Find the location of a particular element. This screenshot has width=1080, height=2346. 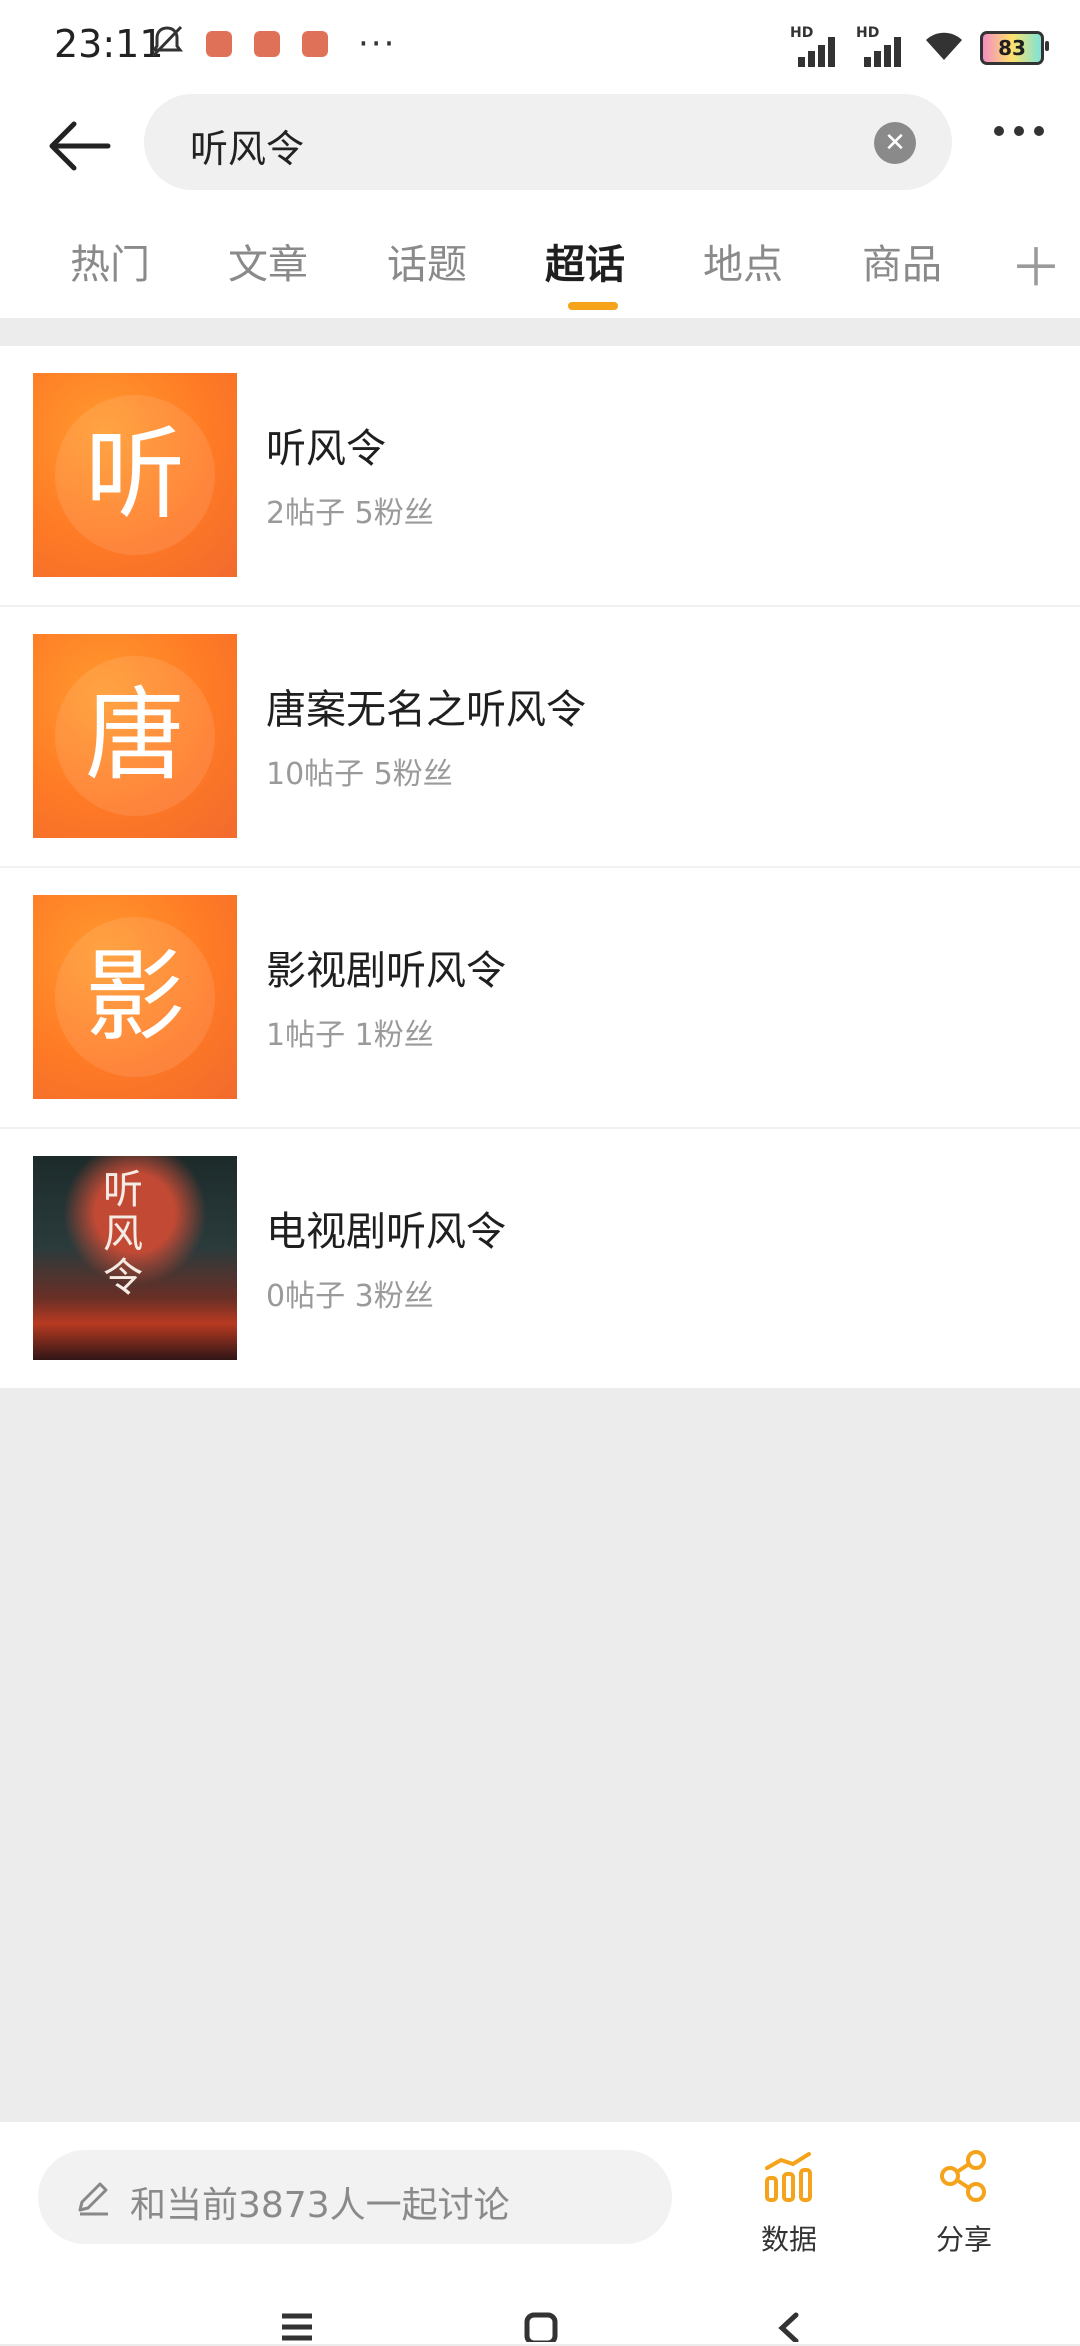

plus-icon: ＋ is located at coordinates (1035, 269).